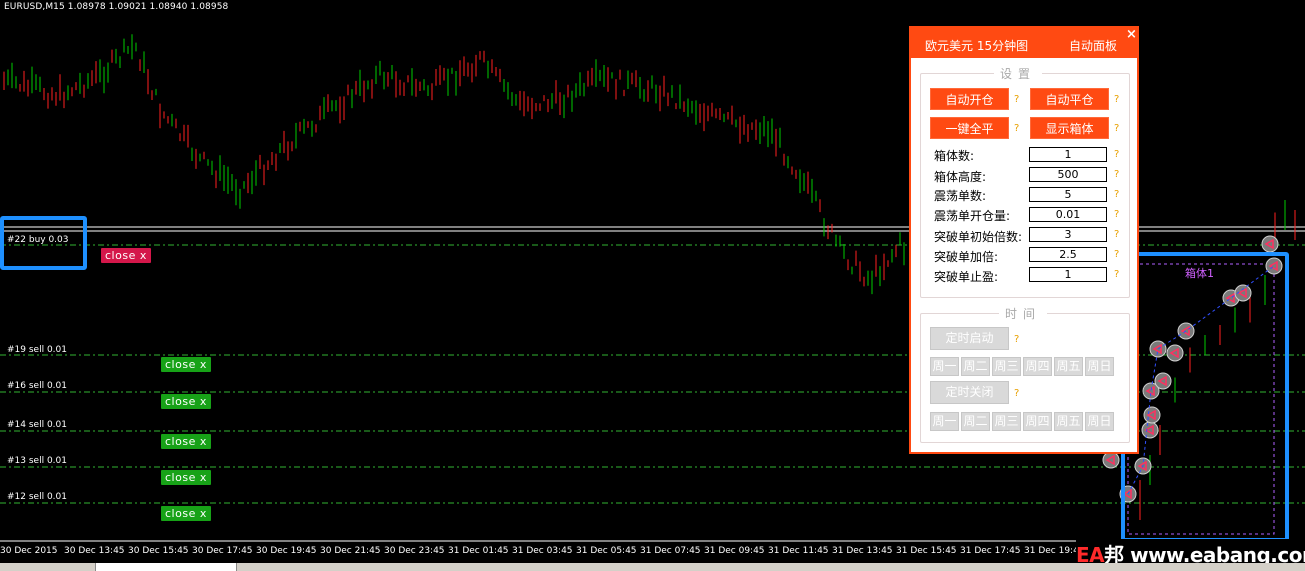 Image resolution: width=1305 pixels, height=571 pixels. I want to click on time-tick-label: 31 Dec 15:45, so click(926, 551).